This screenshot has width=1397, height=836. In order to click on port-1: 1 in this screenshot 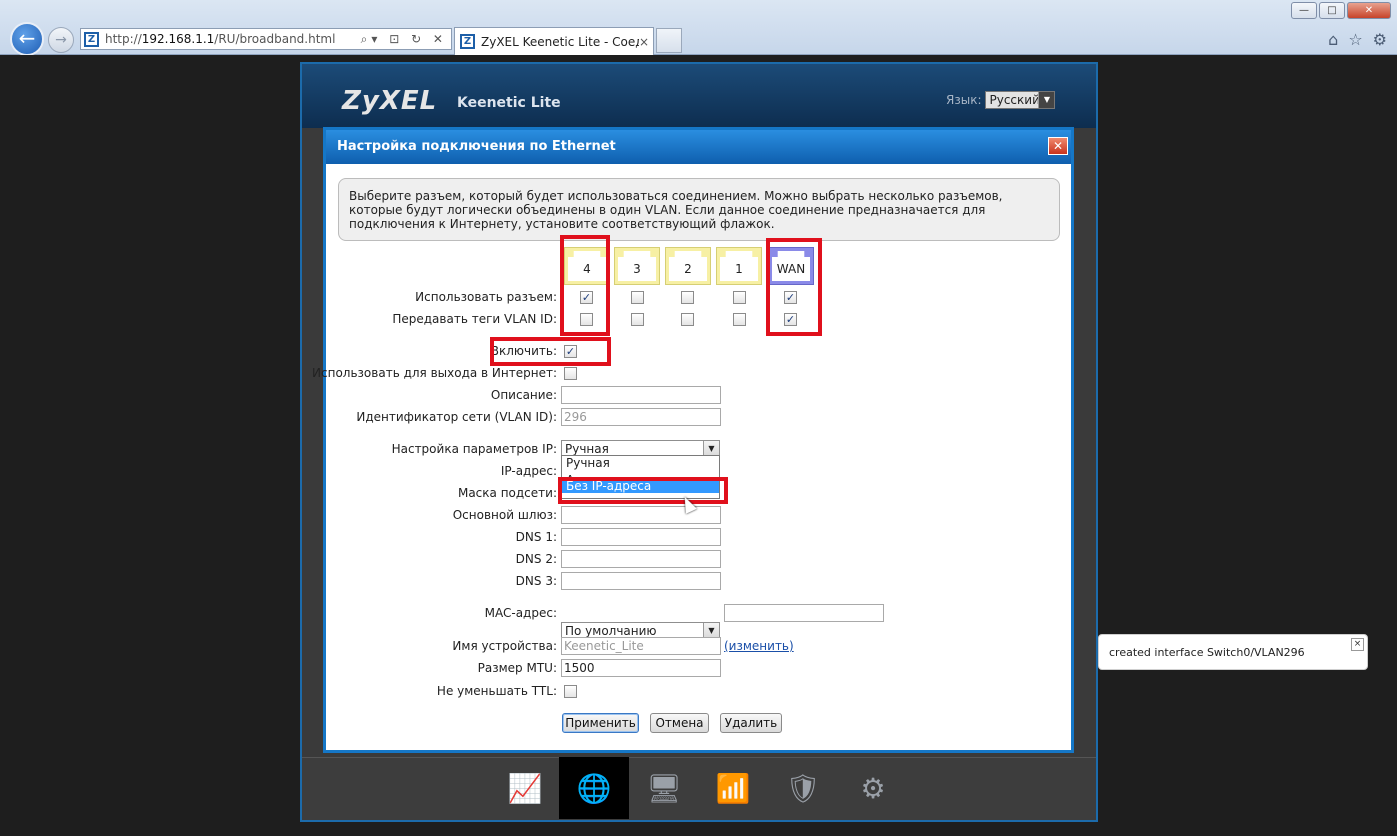, I will do `click(739, 266)`.